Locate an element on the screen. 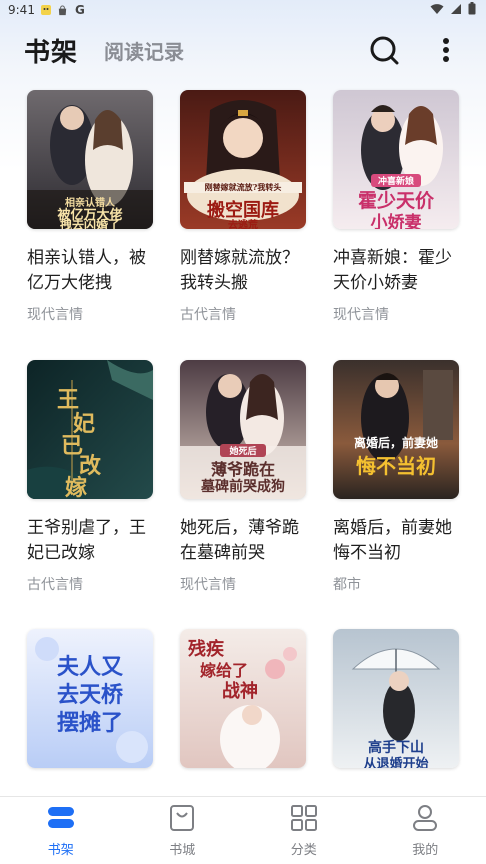 This screenshot has height=864, width=486. book-category: 都市 is located at coordinates (347, 585).